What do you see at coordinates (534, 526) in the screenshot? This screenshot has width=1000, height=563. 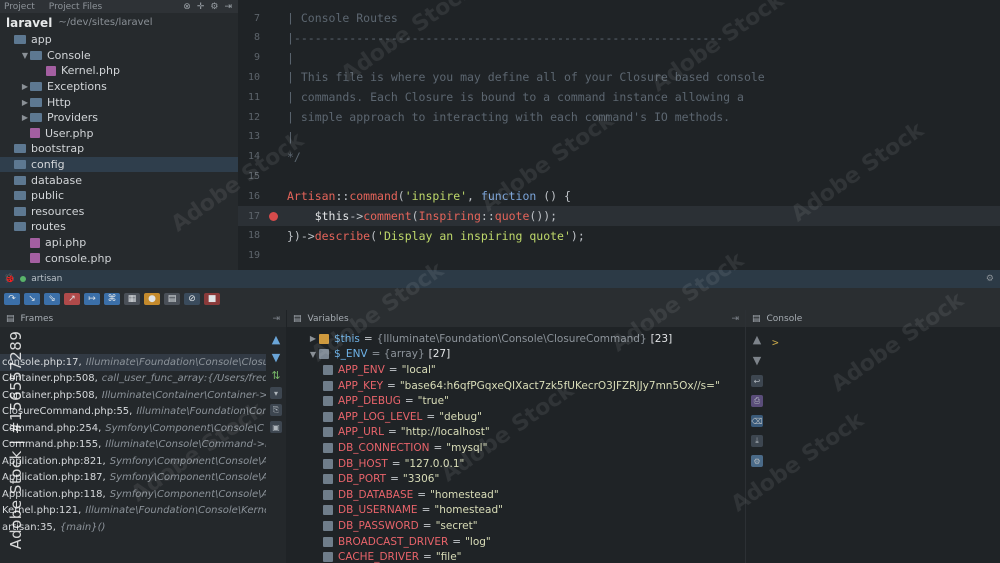 I see `env-var-row: DB_PASSWORD = "secret"` at bounding box center [534, 526].